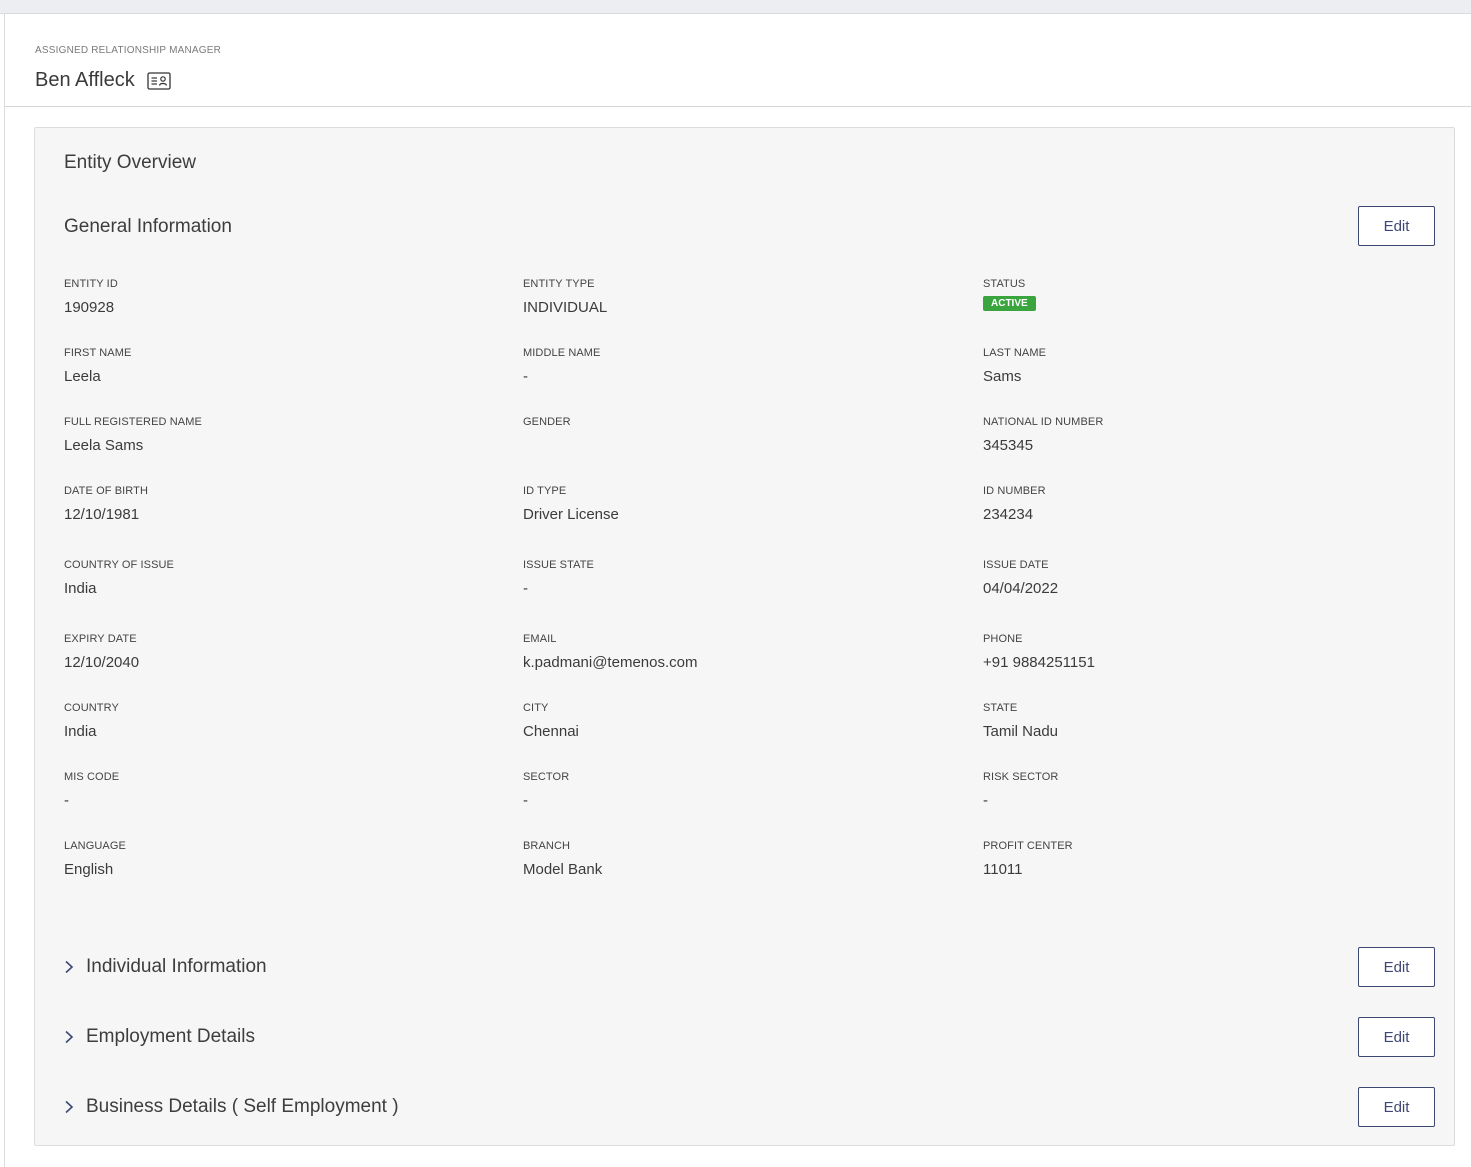 The width and height of the screenshot is (1471, 1167). Describe the element at coordinates (1021, 588) in the screenshot. I see `field-value: 04/04/2022` at that location.